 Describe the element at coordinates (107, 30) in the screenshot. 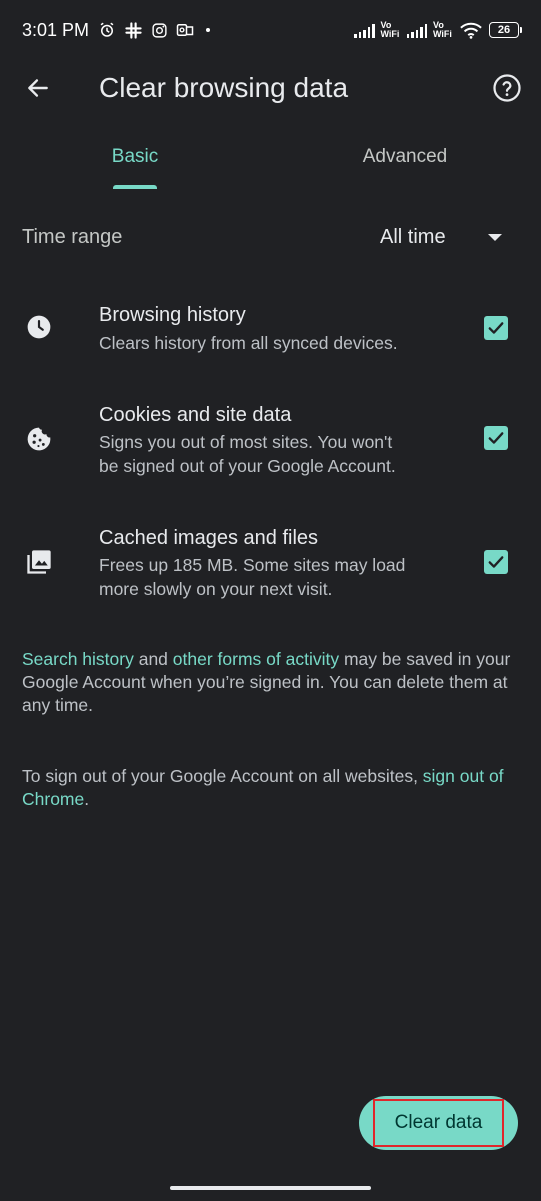

I see `alarm-icon` at that location.